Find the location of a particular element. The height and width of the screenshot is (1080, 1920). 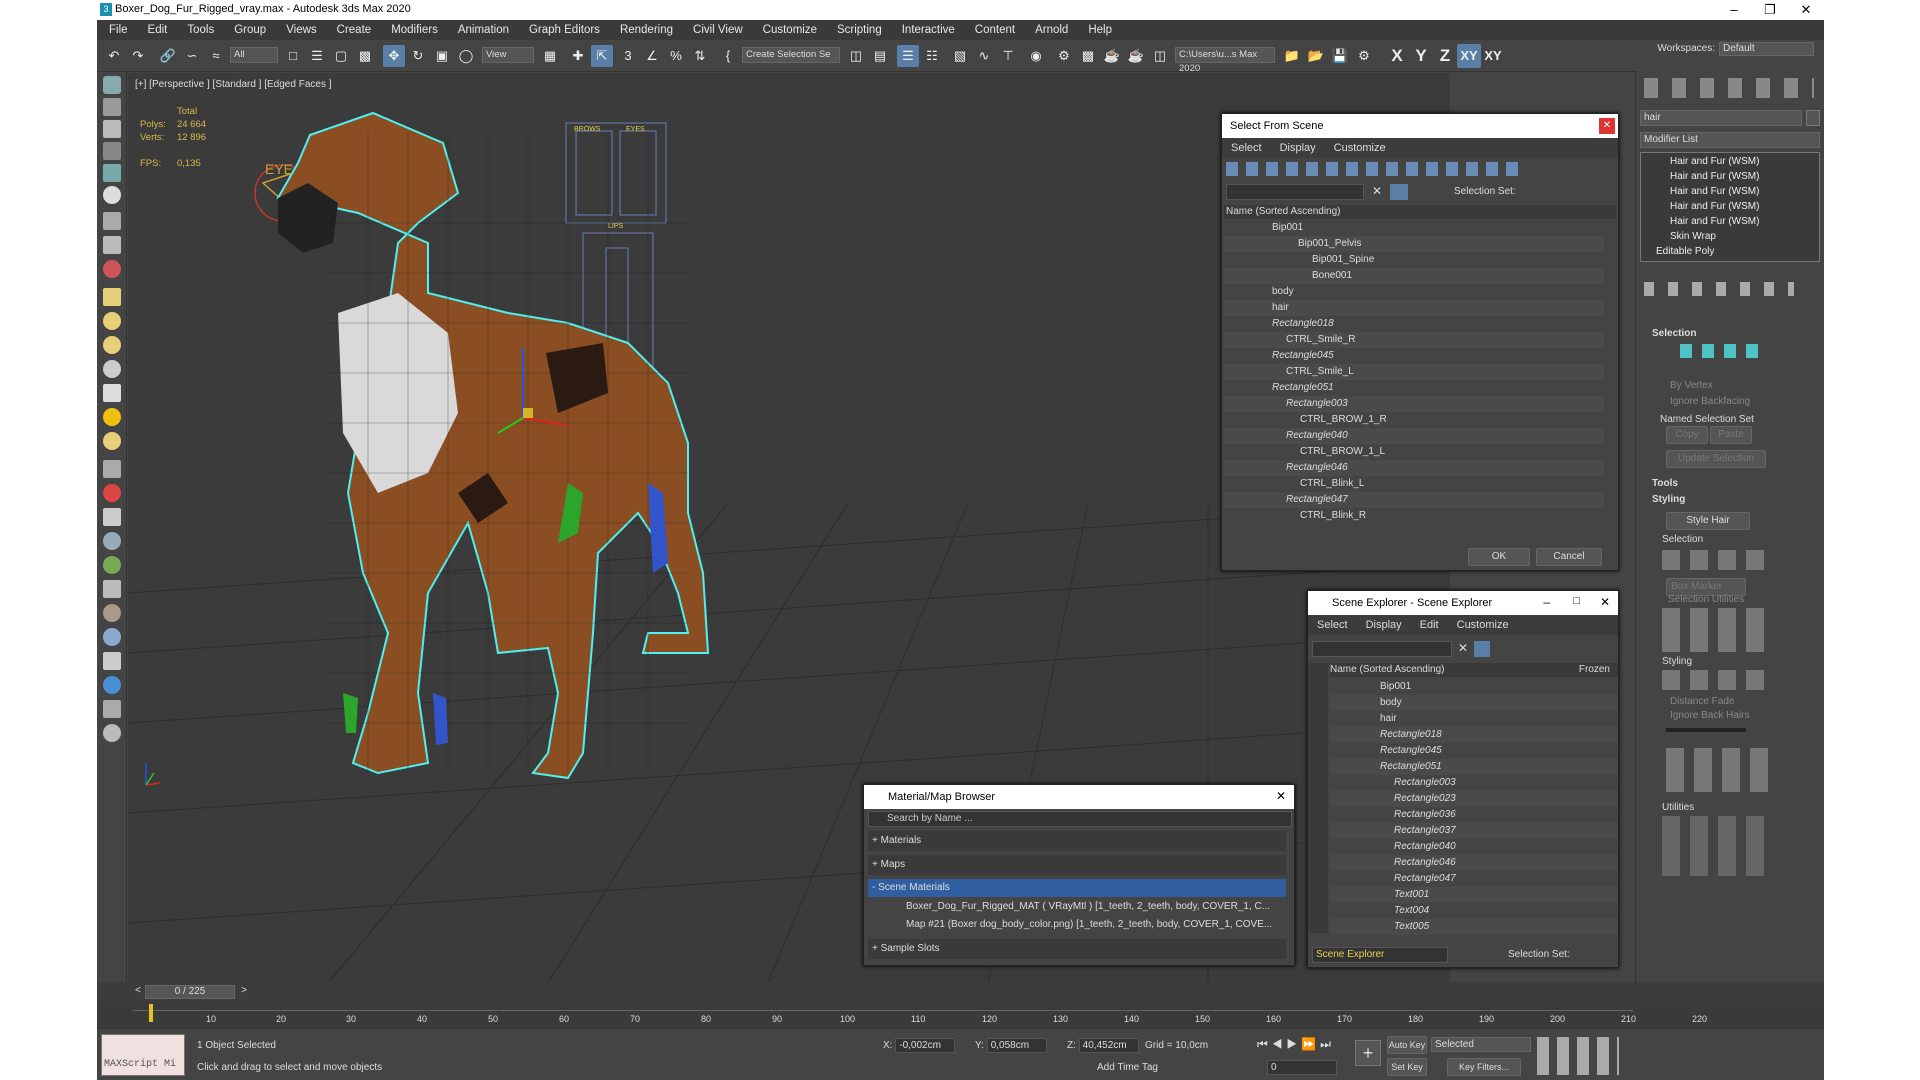

helpers-icon is located at coordinates (112, 221).